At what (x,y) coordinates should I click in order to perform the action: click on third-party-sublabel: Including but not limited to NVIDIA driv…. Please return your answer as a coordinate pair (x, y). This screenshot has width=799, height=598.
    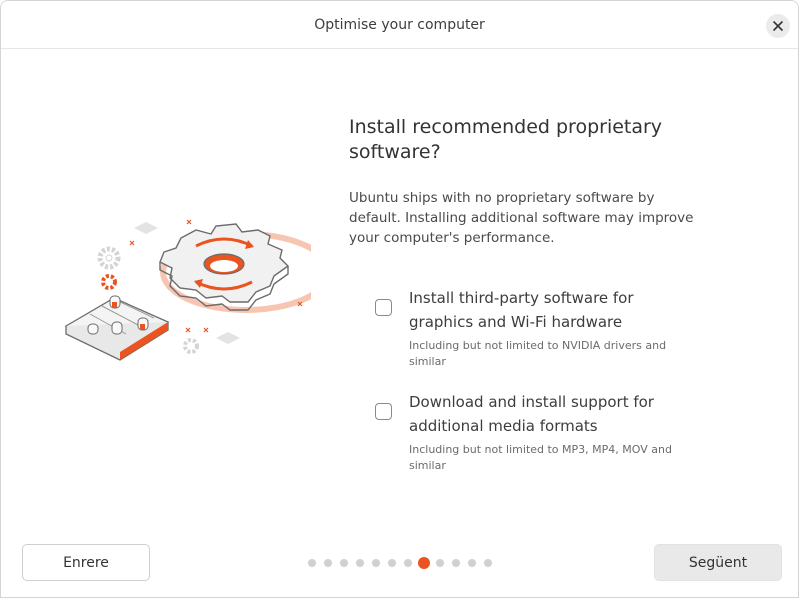
    Looking at the image, I should click on (538, 353).